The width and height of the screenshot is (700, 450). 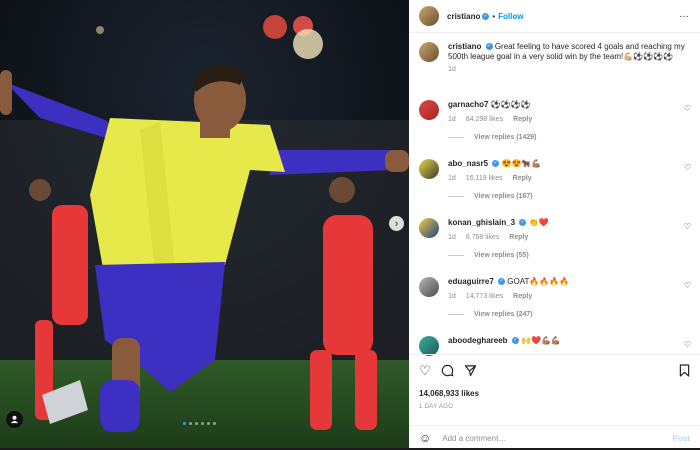 What do you see at coordinates (569, 314) in the screenshot?
I see `view-replies-button: View replies (247)` at bounding box center [569, 314].